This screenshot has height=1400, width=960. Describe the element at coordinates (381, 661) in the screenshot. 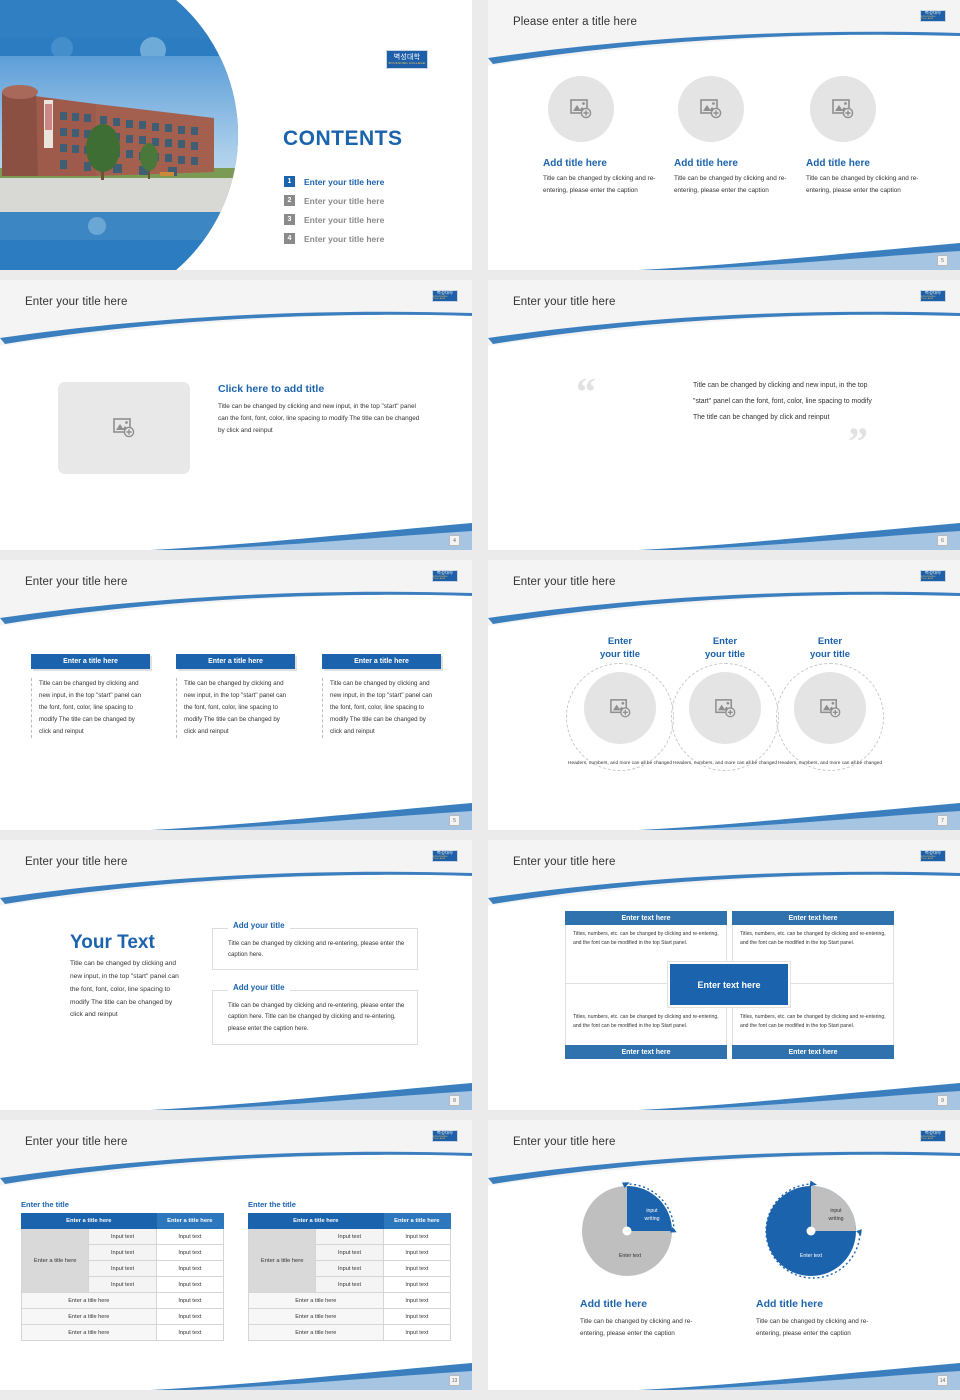

I see `column-header-3: Enter a title here` at that location.